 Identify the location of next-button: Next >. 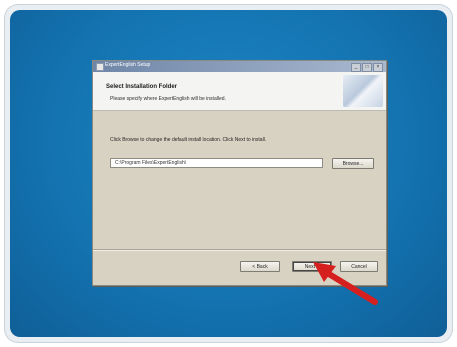
(312, 266).